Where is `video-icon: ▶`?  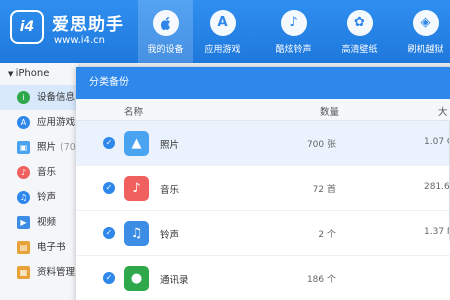 video-icon: ▶ is located at coordinates (23, 222).